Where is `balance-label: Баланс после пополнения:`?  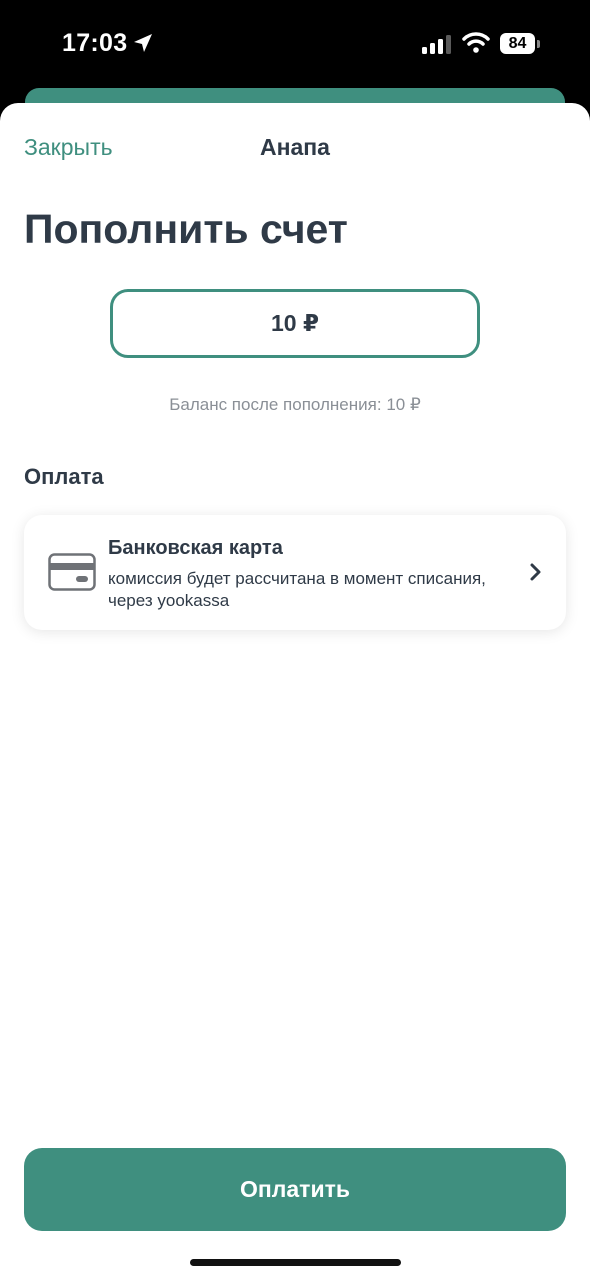 balance-label: Баланс после пополнения: is located at coordinates (275, 404).